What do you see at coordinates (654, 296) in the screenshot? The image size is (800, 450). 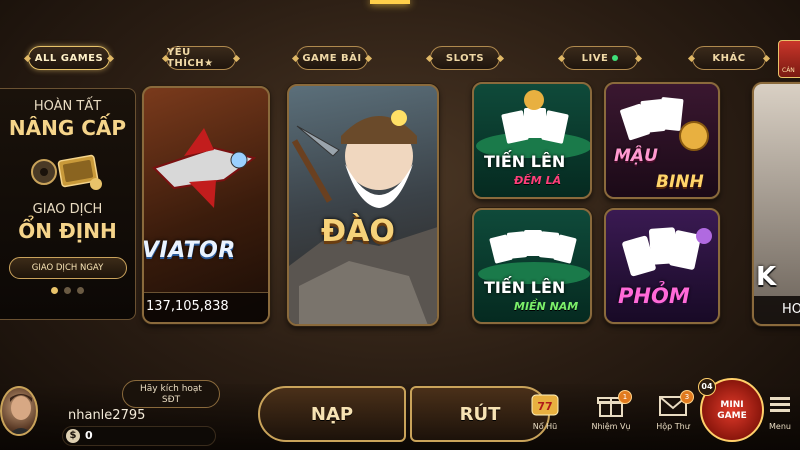 I see `game-title: PHỎM` at bounding box center [654, 296].